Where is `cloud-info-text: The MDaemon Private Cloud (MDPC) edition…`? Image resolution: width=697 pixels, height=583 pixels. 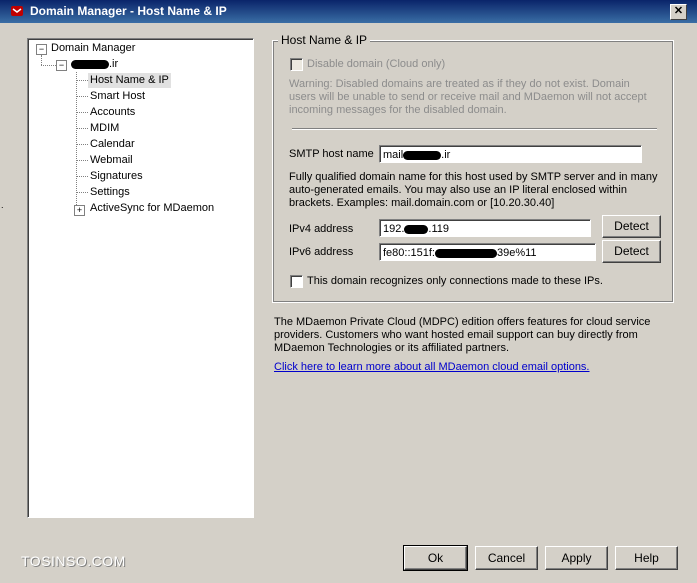
cloud-info-text: The MDaemon Private Cloud (MDPC) edition… is located at coordinates (462, 335).